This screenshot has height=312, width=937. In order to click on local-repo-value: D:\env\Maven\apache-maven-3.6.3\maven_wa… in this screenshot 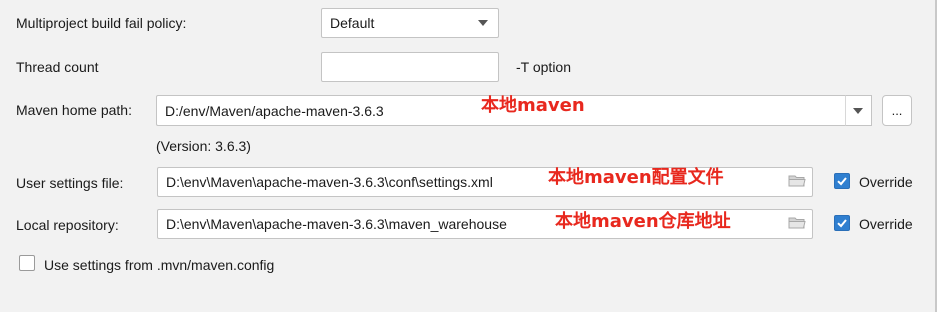, I will do `click(336, 224)`.